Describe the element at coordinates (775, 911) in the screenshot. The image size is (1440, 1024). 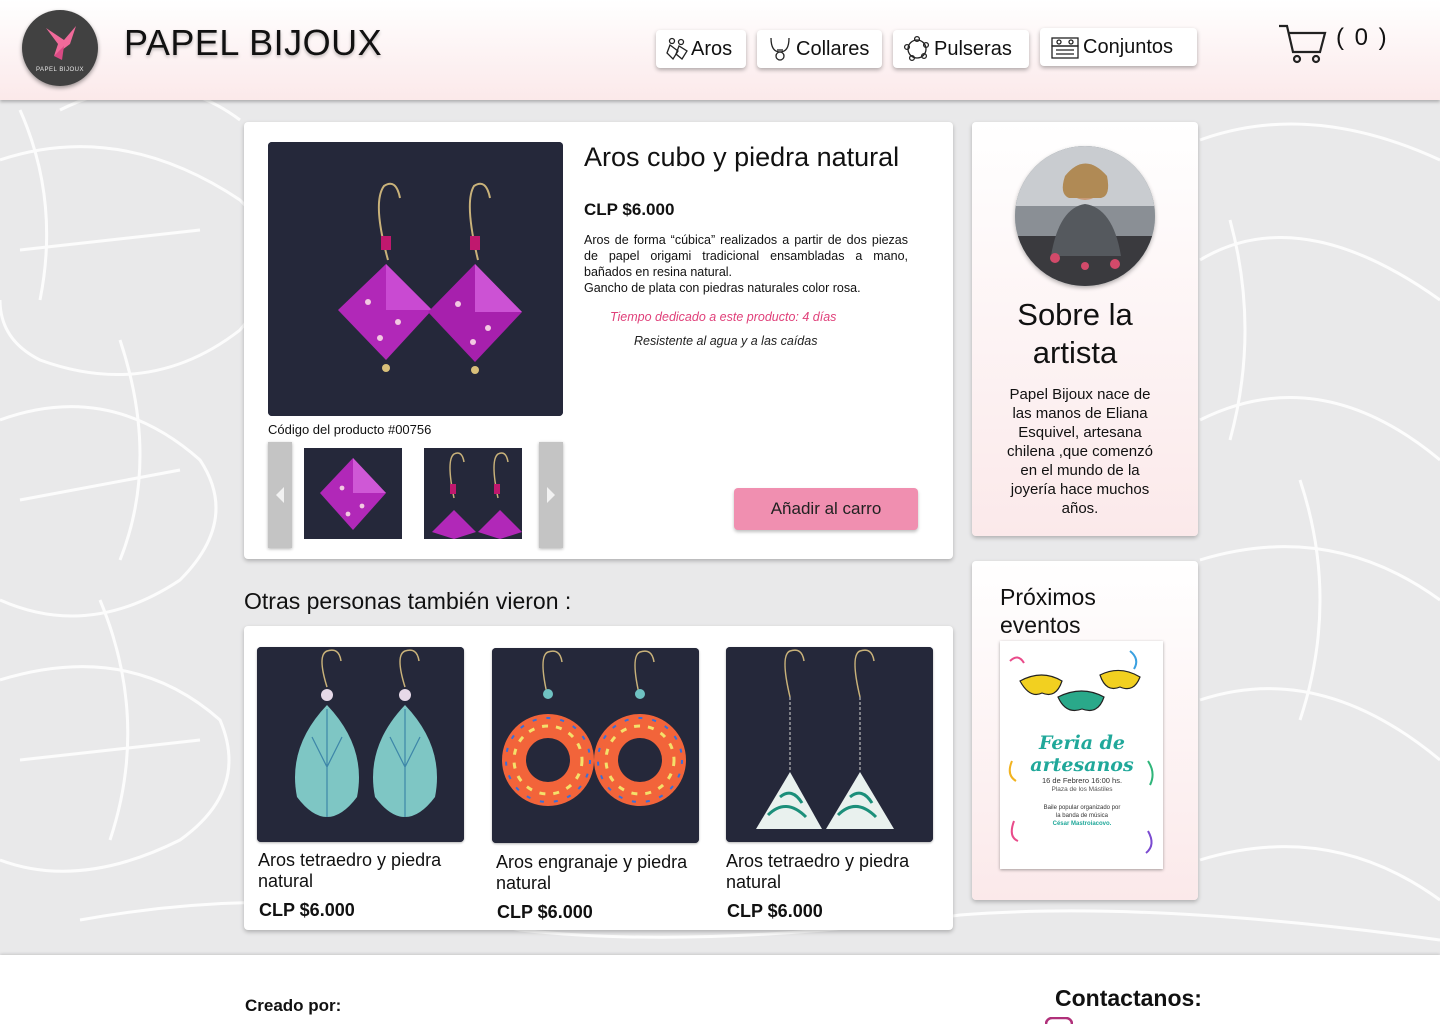
I see `recommendation-price-3: CLP $6.000` at that location.